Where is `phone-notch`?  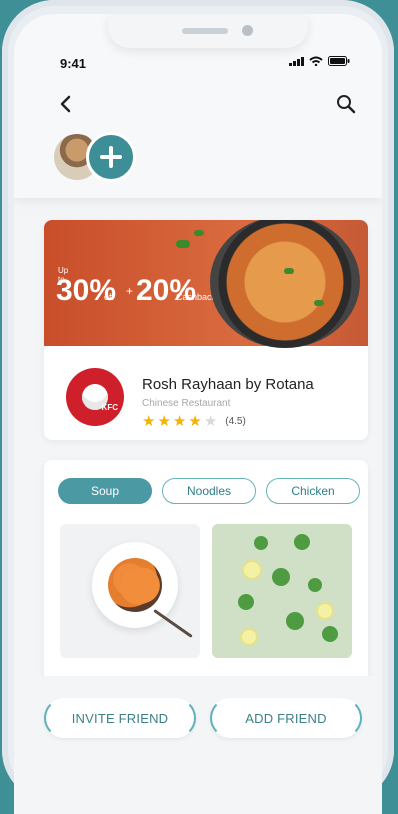
phone-notch is located at coordinates (208, 31).